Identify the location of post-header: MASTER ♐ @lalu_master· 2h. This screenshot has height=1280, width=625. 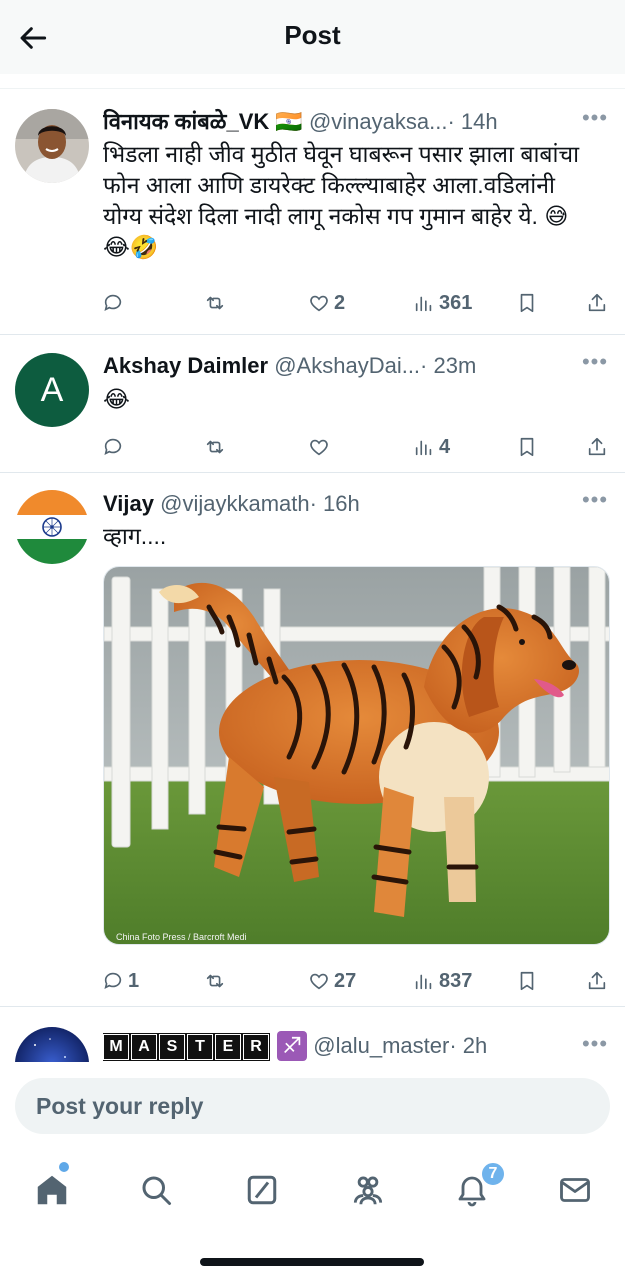
(340, 1046).